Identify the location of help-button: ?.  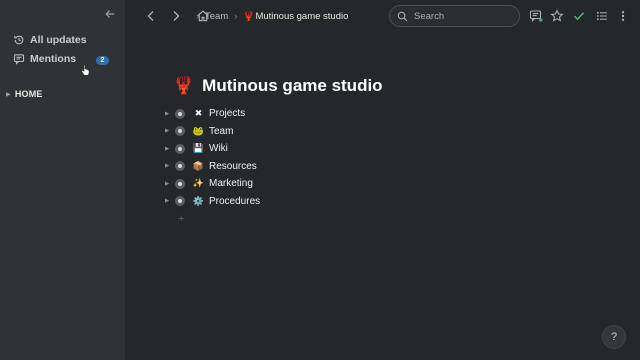
(614, 337).